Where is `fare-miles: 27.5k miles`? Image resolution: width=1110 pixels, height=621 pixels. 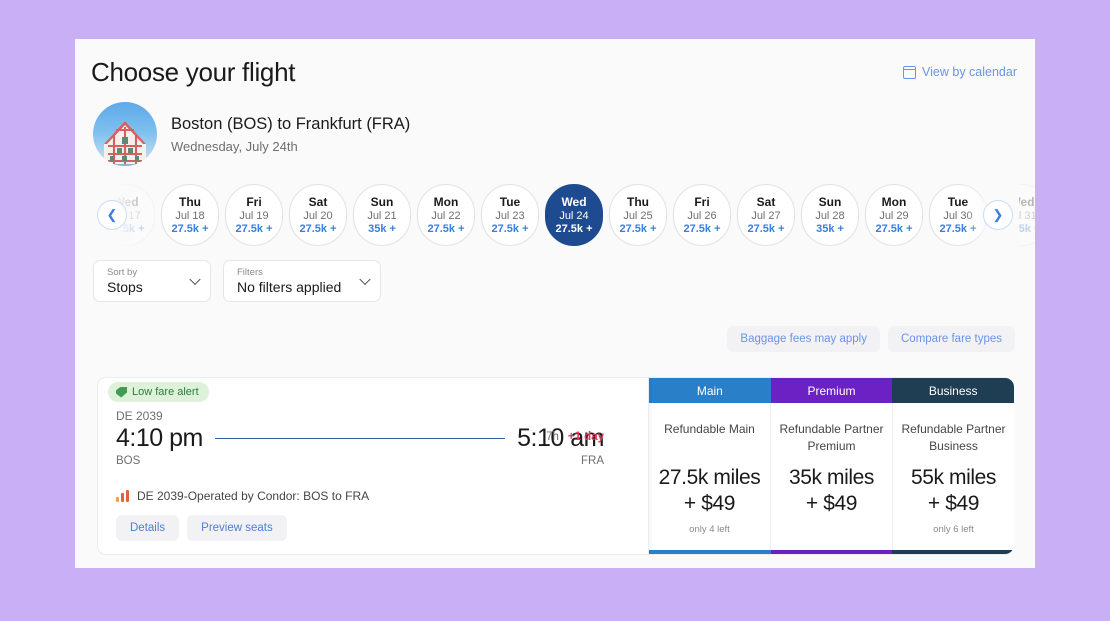 fare-miles: 27.5k miles is located at coordinates (709, 477).